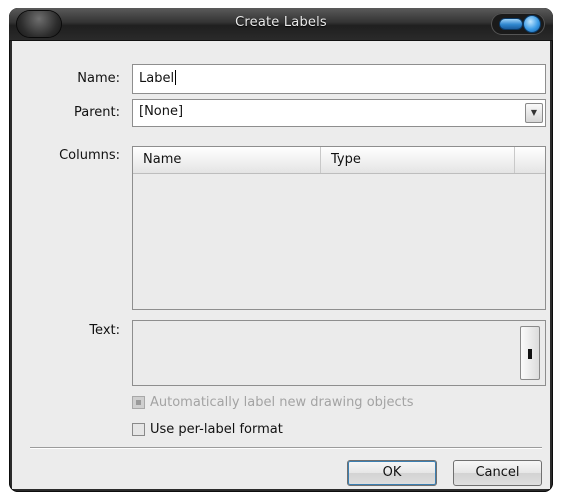 This screenshot has height=494, width=563. Describe the element at coordinates (104, 330) in the screenshot. I see `text-label: Text:` at that location.